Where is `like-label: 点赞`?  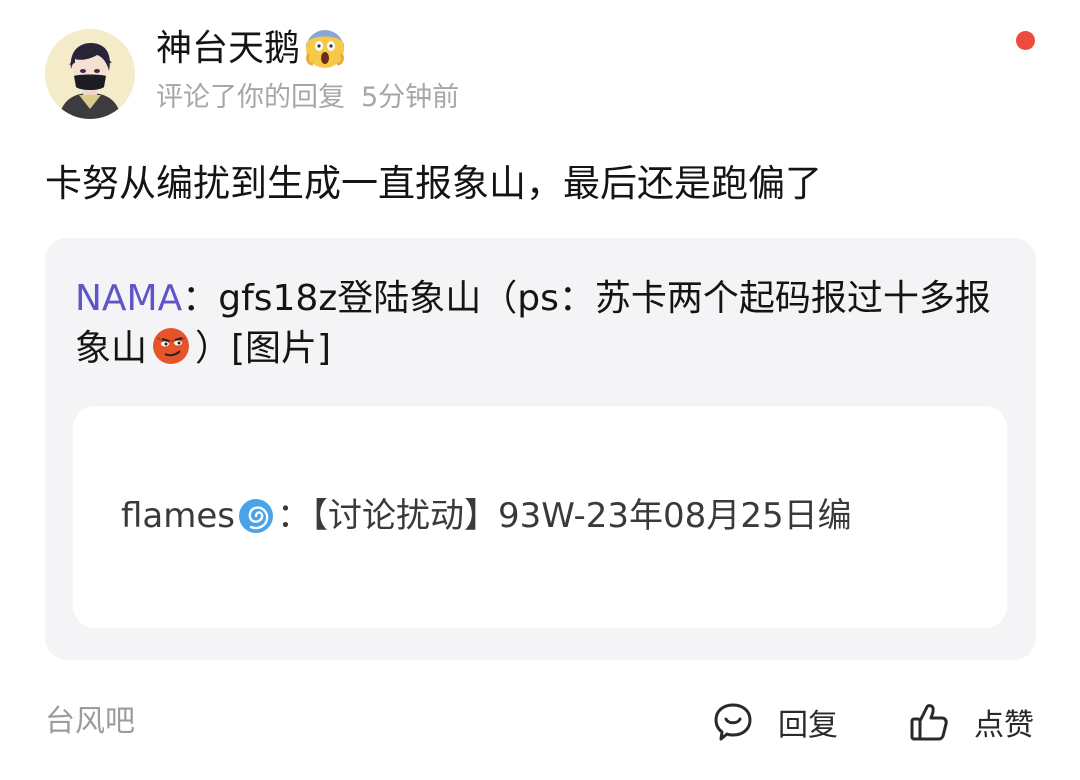 like-label: 点赞 is located at coordinates (1004, 725).